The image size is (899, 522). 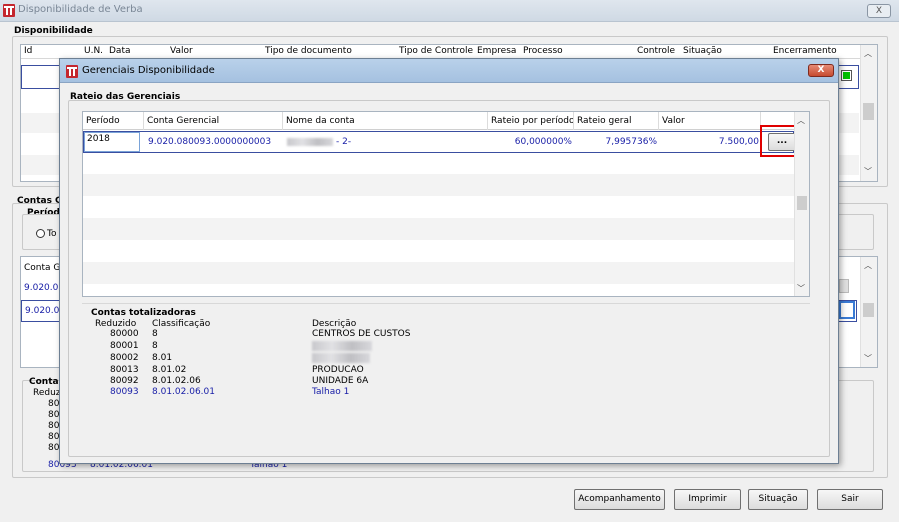 I want to click on descricao-value: Talhao 1, so click(x=331, y=392).